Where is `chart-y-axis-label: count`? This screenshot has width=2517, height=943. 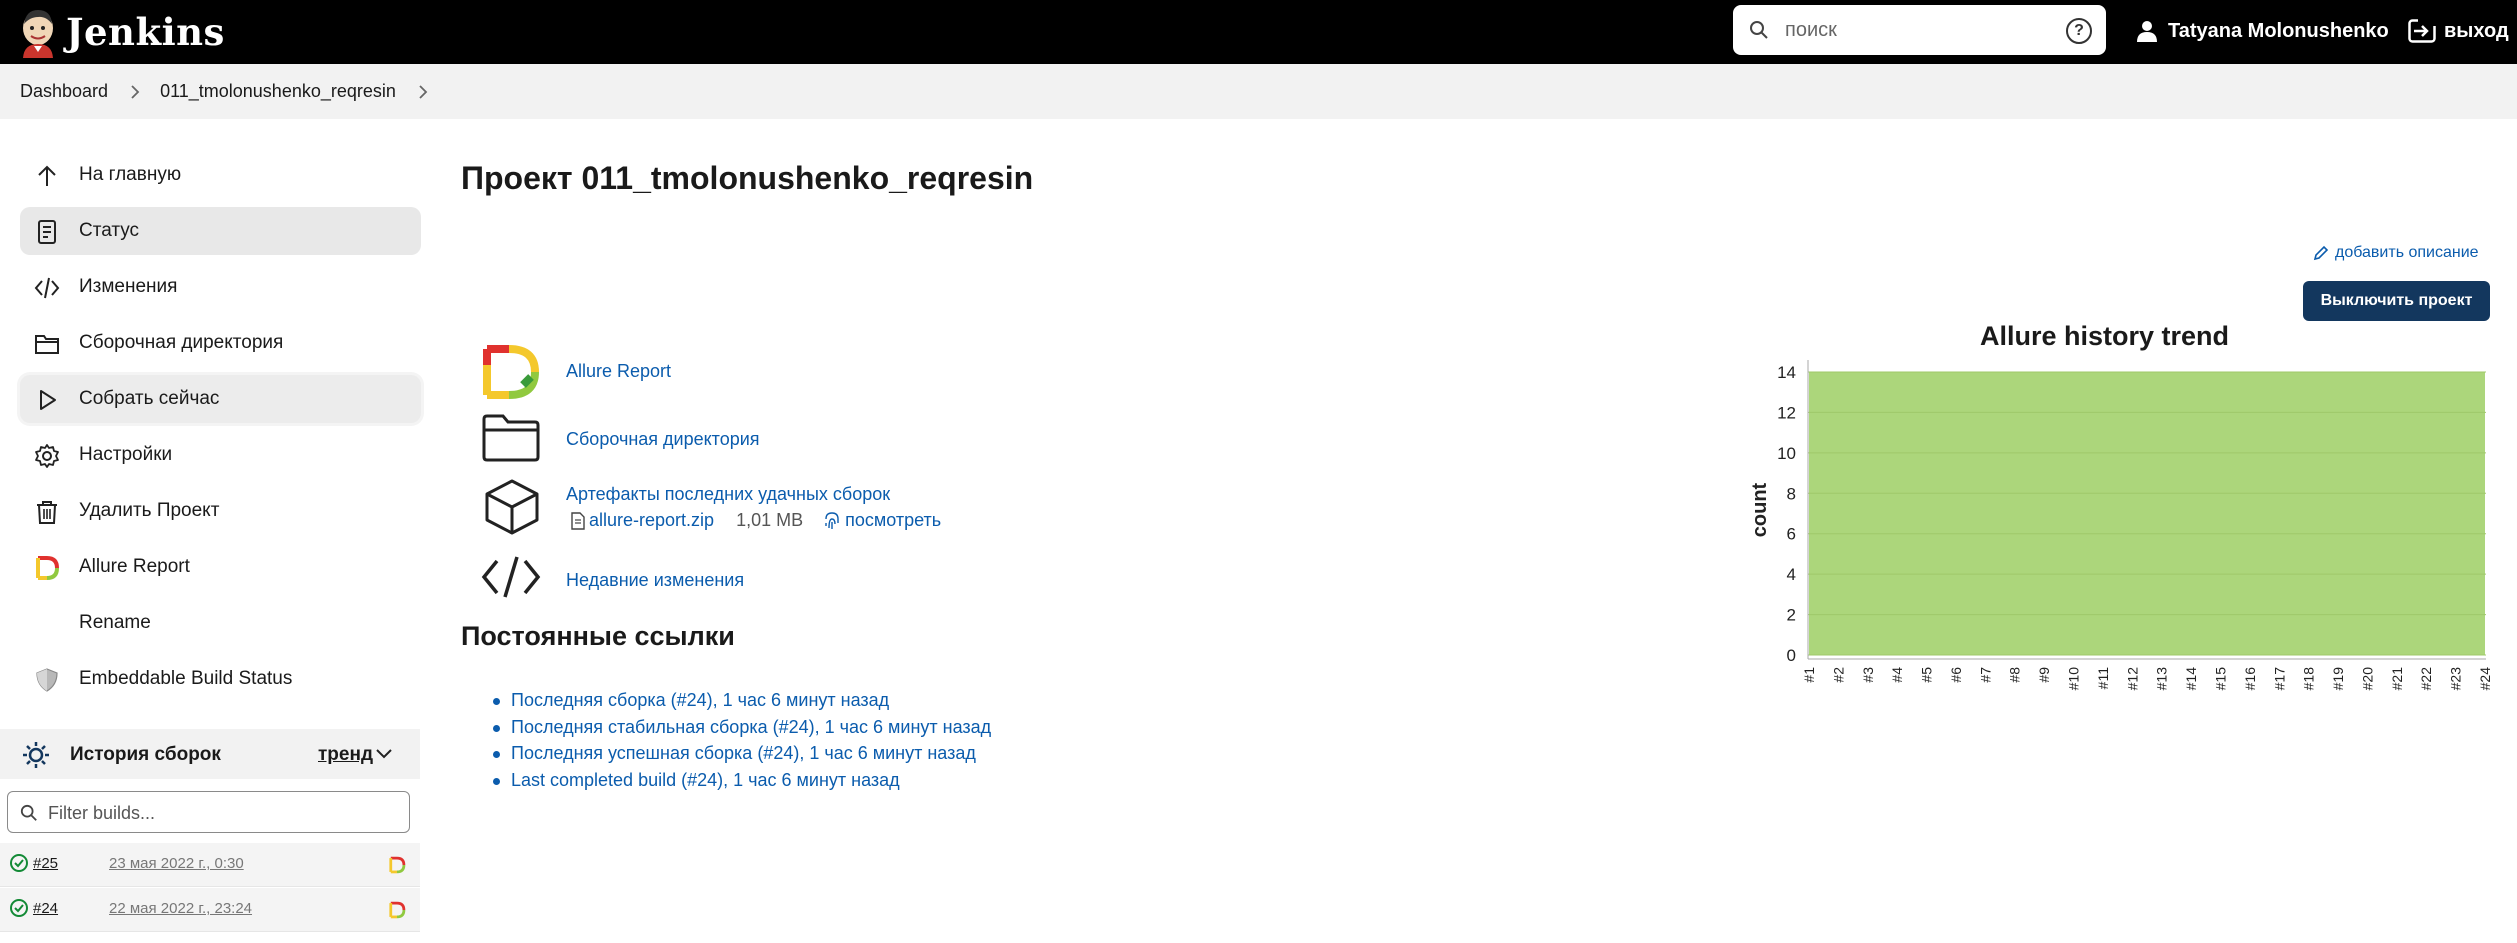
chart-y-axis-label: count is located at coordinates (1760, 509).